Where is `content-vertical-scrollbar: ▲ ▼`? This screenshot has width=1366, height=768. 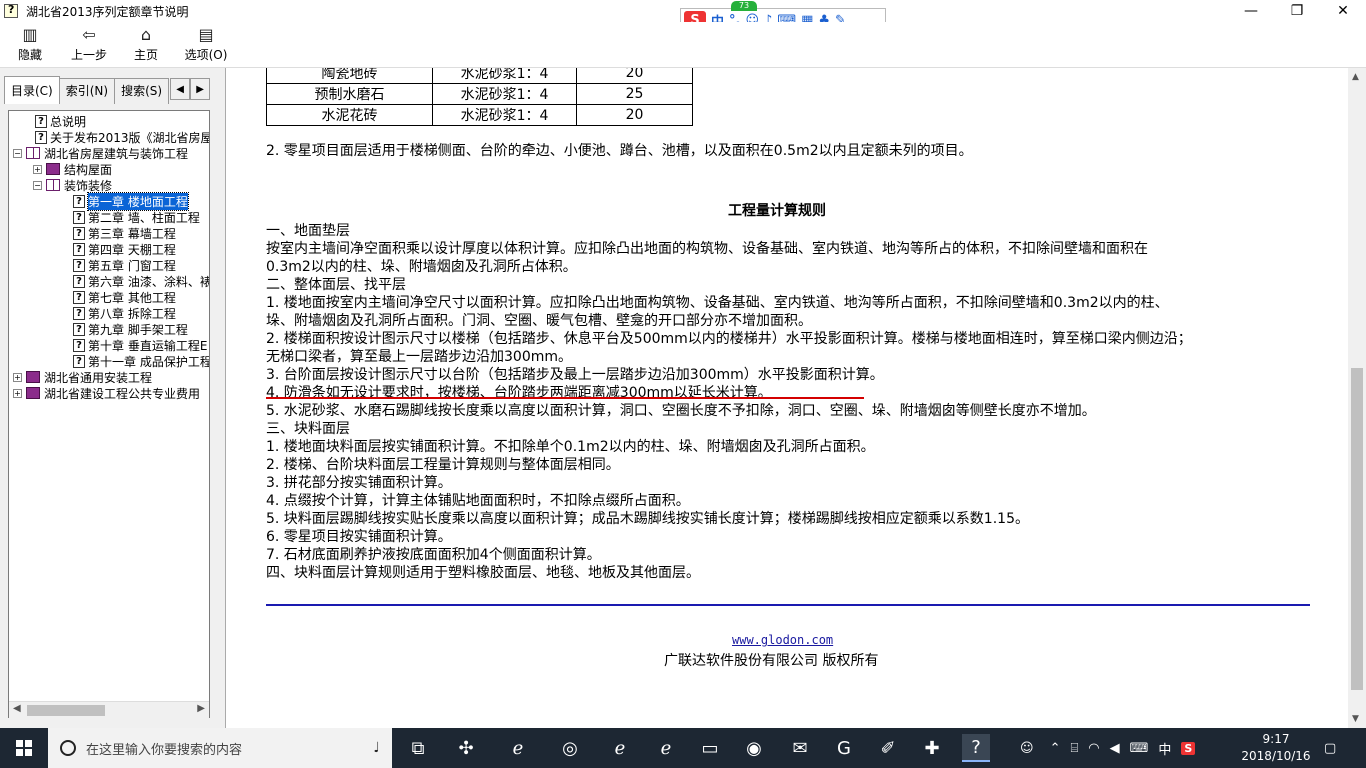
content-vertical-scrollbar: ▲ ▼ is located at coordinates (1357, 398).